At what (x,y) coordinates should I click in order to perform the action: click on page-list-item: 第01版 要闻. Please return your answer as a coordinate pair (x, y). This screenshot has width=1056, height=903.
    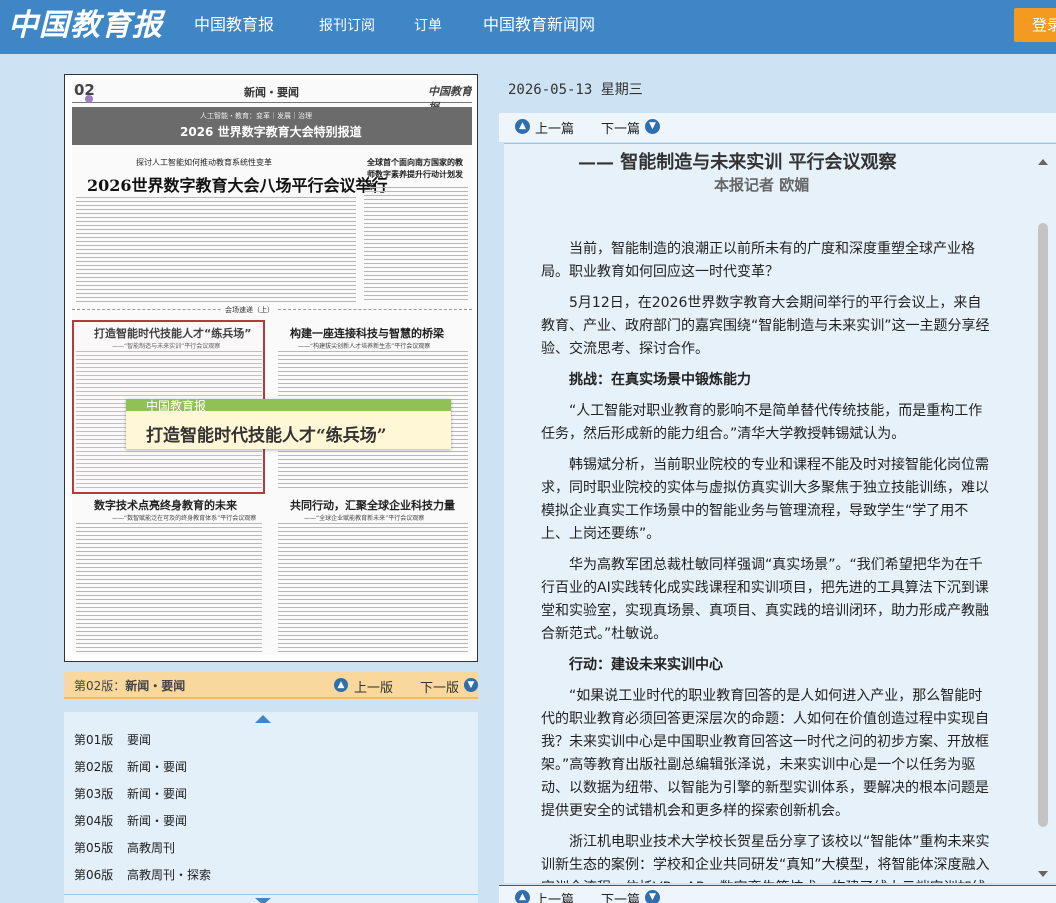
    Looking at the image, I should click on (112, 740).